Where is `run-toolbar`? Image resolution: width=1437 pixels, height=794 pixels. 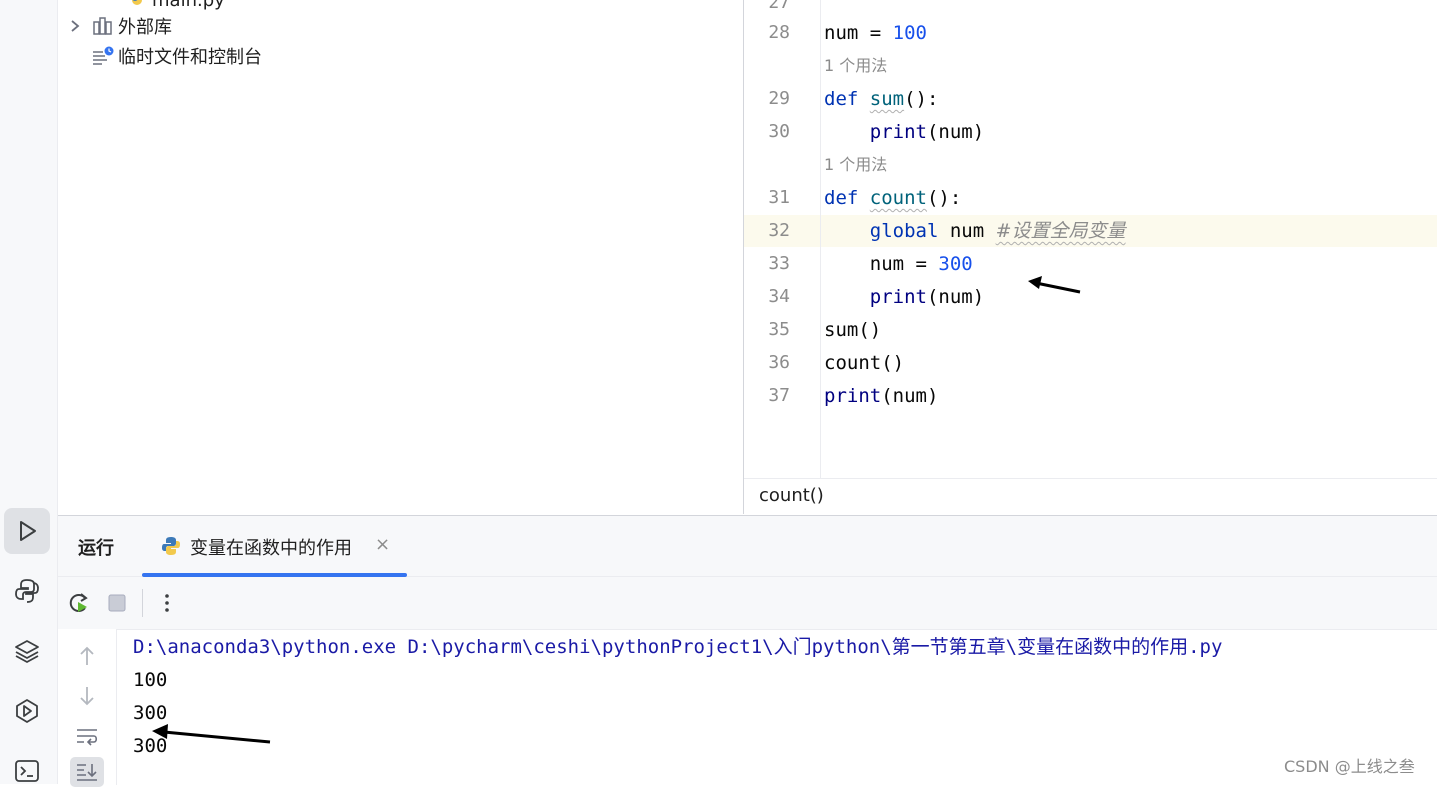
run-toolbar is located at coordinates (747, 603).